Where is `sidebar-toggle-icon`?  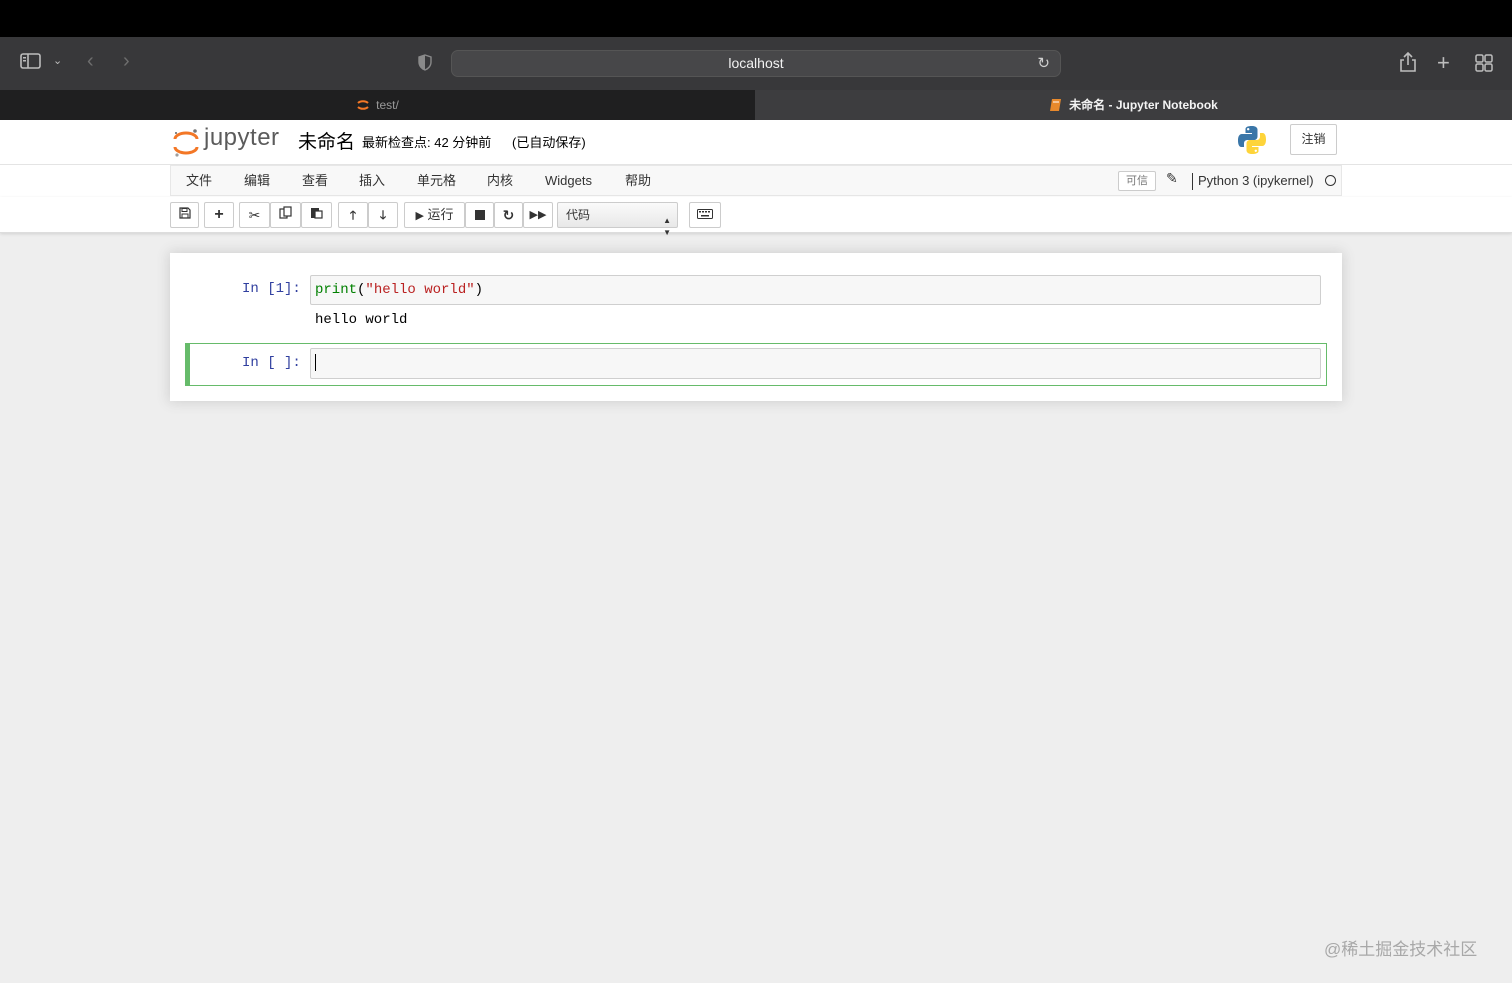
sidebar-toggle-icon is located at coordinates (31, 63).